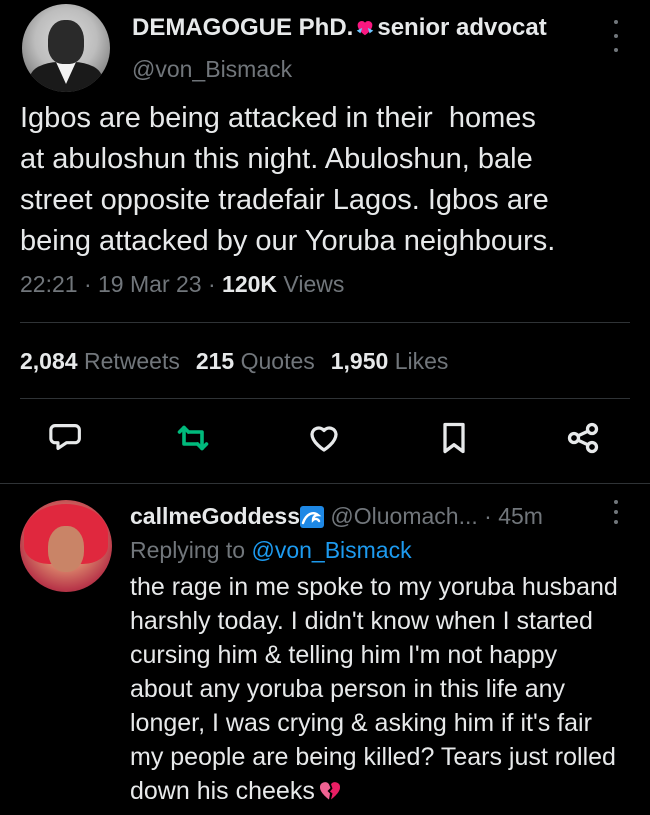 The width and height of the screenshot is (650, 815). Describe the element at coordinates (520, 516) in the screenshot. I see `reply-time: 45m` at that location.